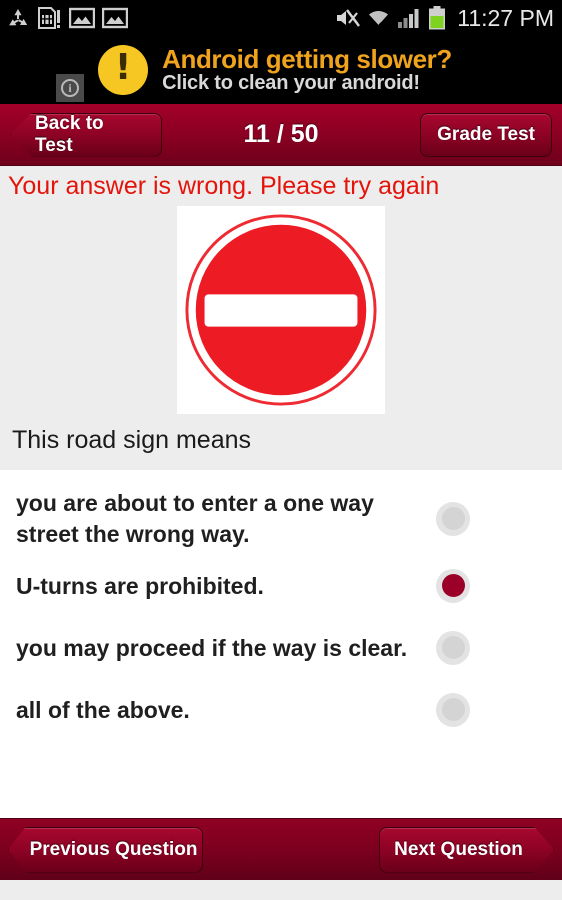 The width and height of the screenshot is (562, 900). I want to click on wifi-transfer-icon, so click(378, 18).